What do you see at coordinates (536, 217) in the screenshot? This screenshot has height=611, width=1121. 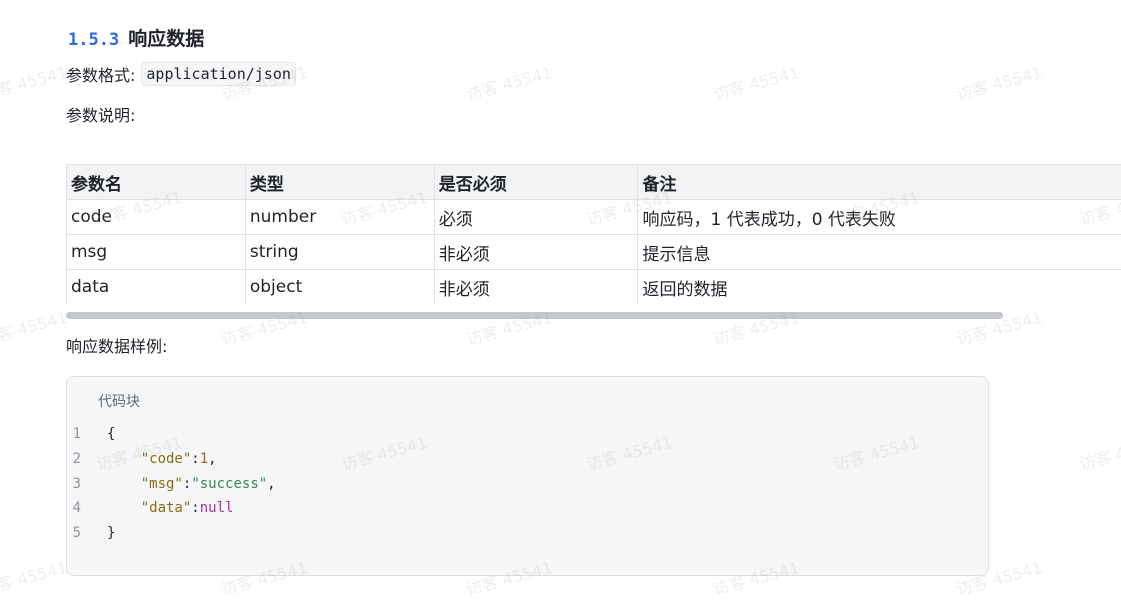 I see `table-cell: 必须` at bounding box center [536, 217].